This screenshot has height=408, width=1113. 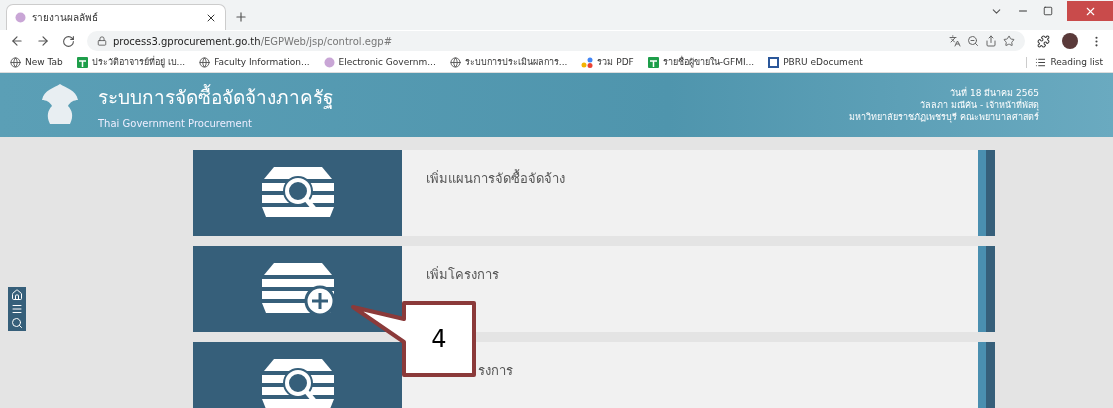 I want to click on user-info: วัลลภา มณีคัน - เจ้าหน้าที่พัสดุ, so click(x=979, y=105).